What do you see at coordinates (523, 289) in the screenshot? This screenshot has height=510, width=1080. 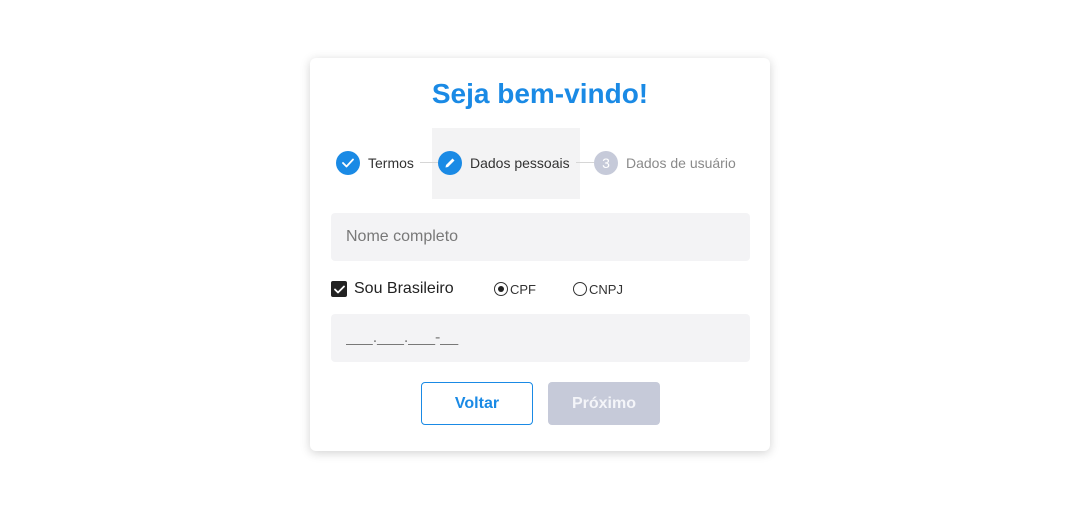 I see `cpf-label: CPF` at bounding box center [523, 289].